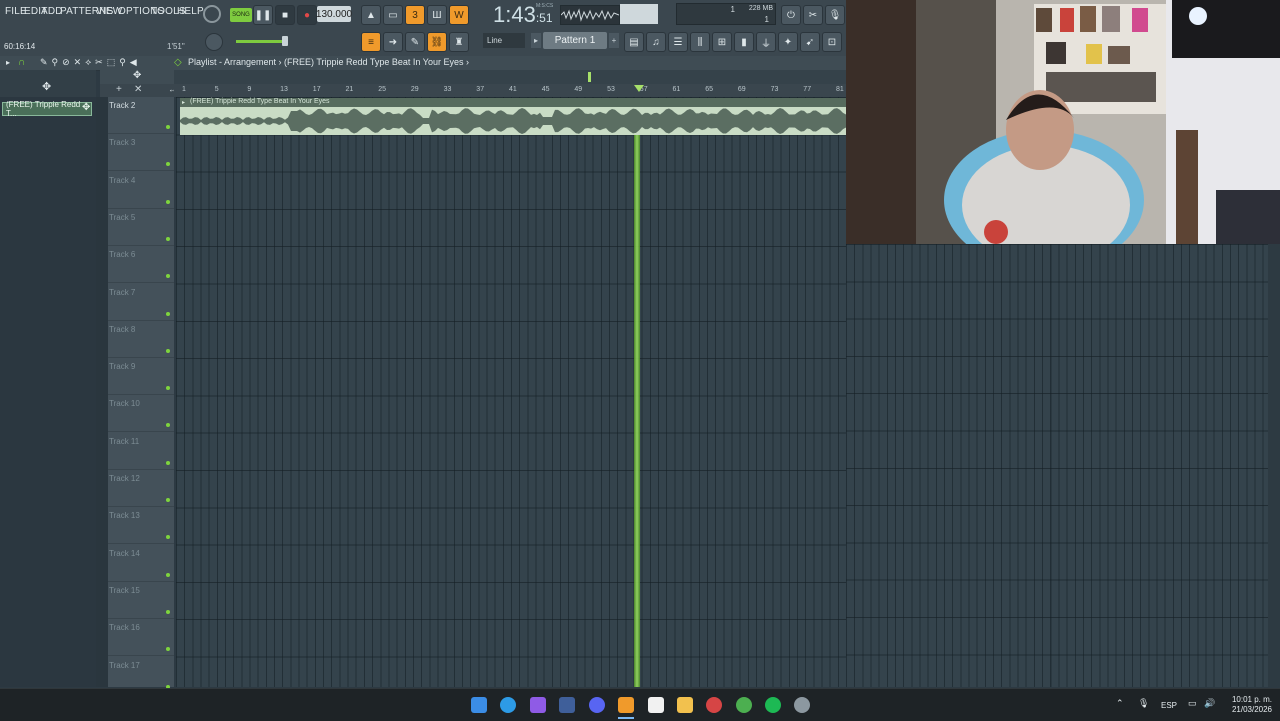  What do you see at coordinates (437, 15) in the screenshot?
I see `step-edit-button: Ш` at bounding box center [437, 15].